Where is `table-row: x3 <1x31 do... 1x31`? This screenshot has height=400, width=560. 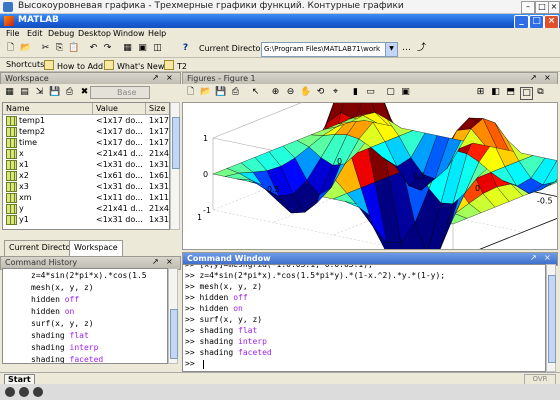 table-row: x3 <1x31 do... 1x31 is located at coordinates (86, 186).